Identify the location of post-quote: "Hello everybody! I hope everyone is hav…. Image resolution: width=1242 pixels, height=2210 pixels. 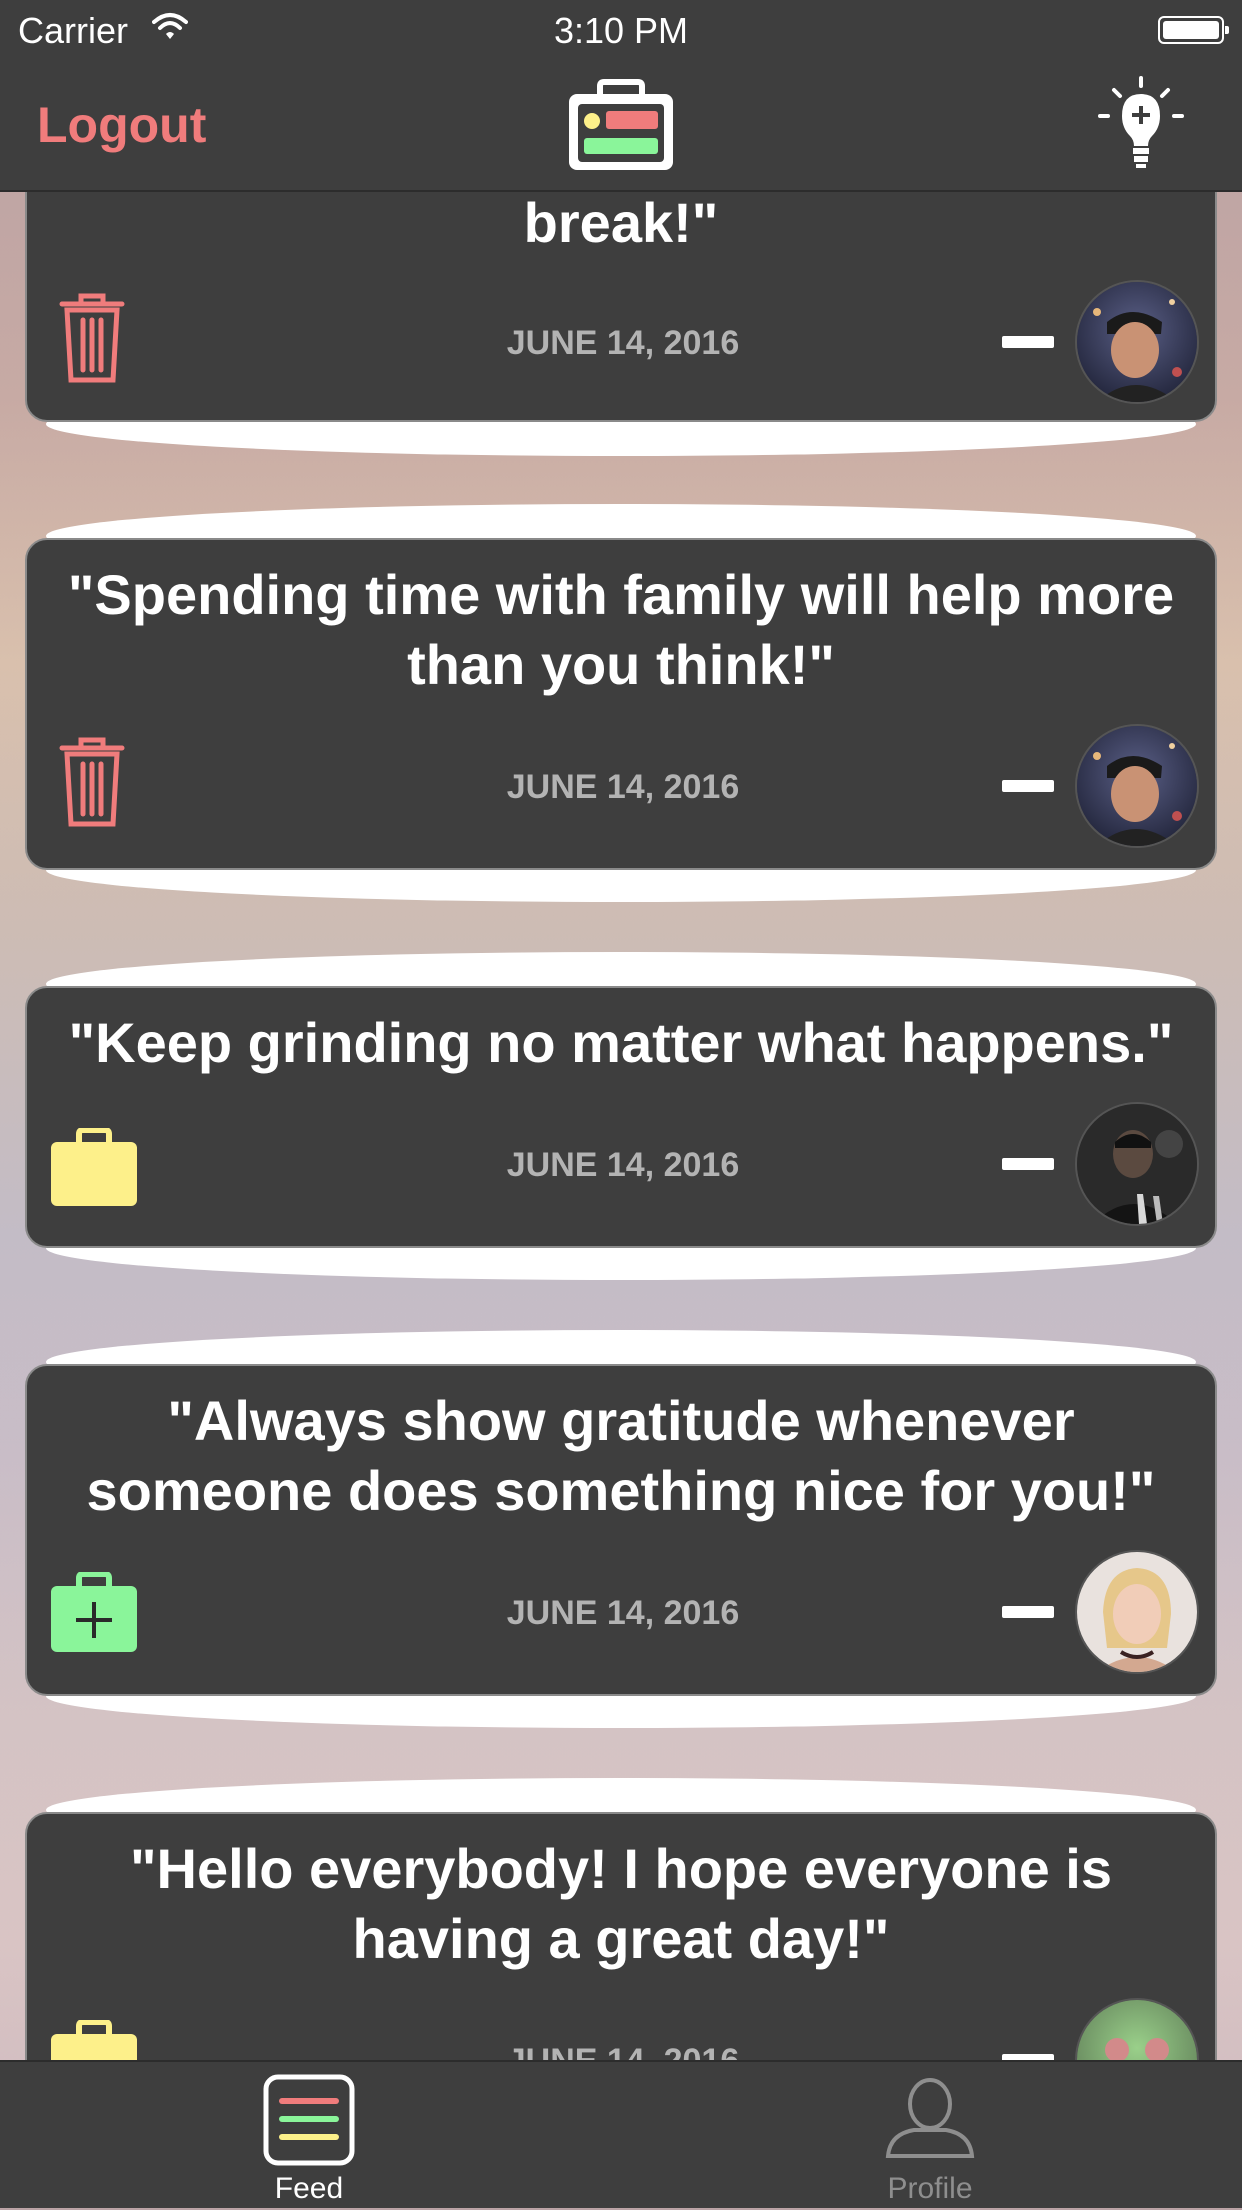
(621, 1903).